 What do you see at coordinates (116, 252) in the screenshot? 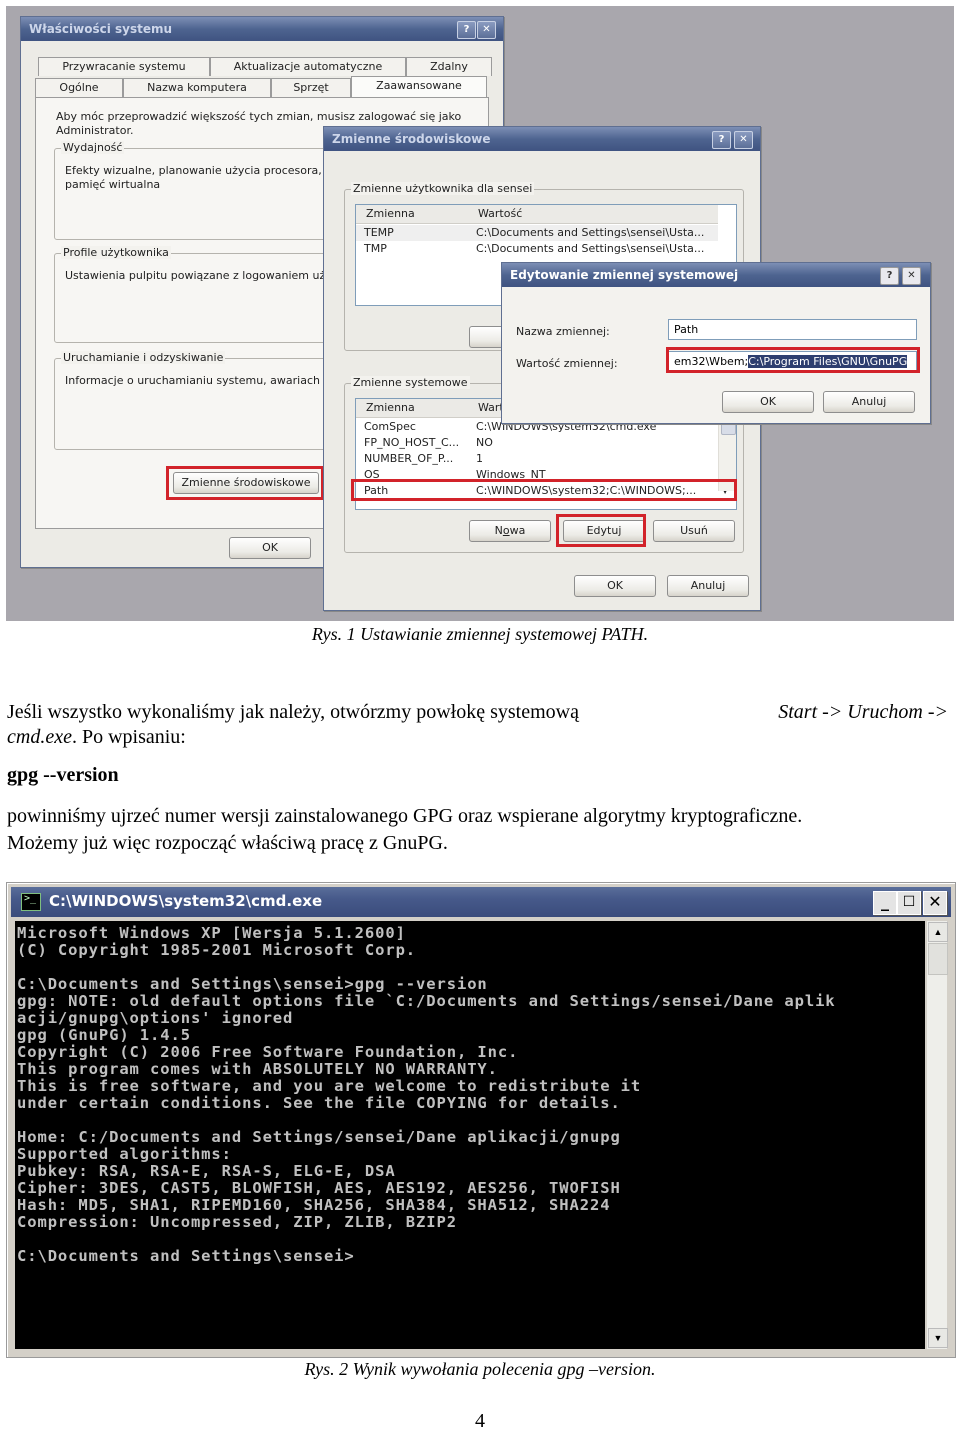
I see `profiles-group-label: Profile użytkownika` at bounding box center [116, 252].